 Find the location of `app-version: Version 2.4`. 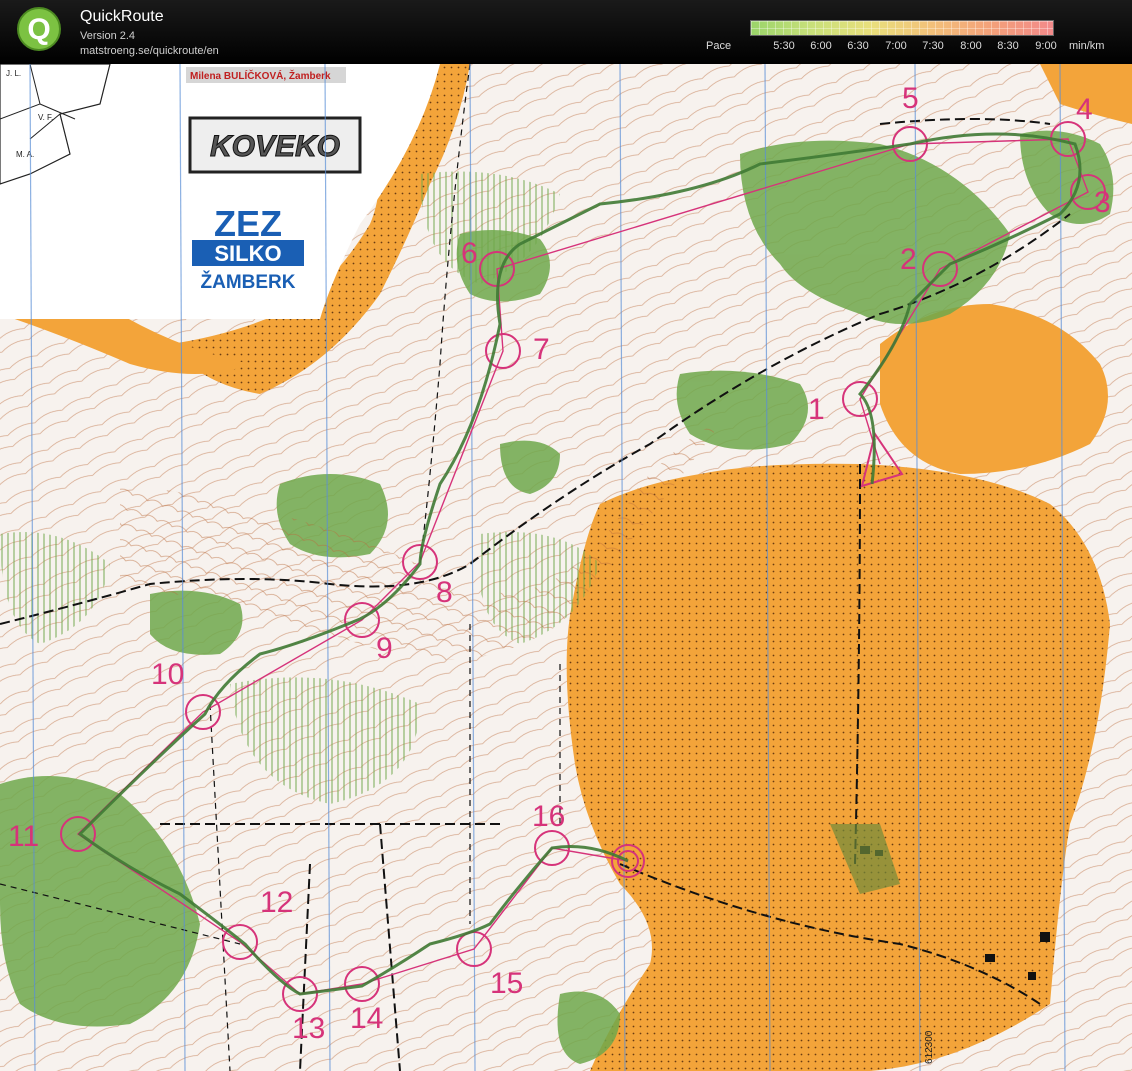

app-version: Version 2.4 is located at coordinates (108, 36).